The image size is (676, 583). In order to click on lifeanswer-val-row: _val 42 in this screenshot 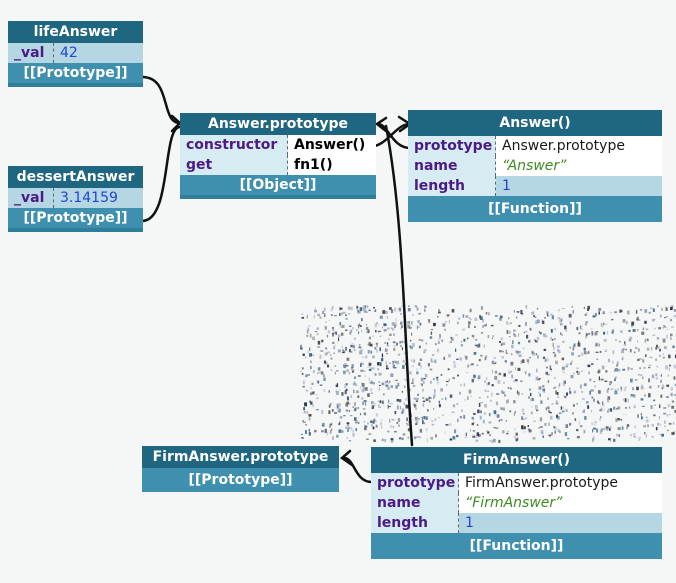, I will do `click(75, 53)`.